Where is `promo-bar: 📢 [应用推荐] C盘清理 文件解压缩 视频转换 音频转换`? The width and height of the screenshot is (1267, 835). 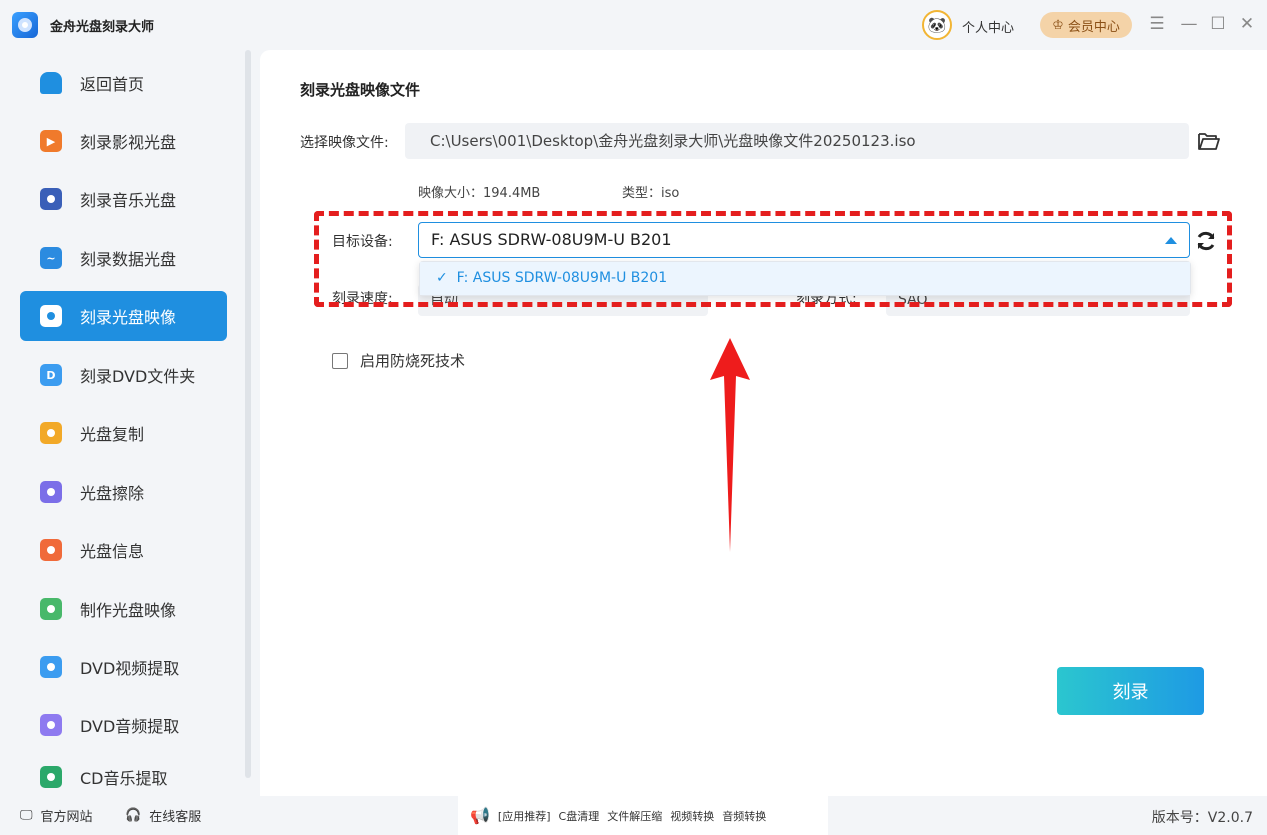
promo-bar: 📢 [应用推荐] C盘清理 文件解压缩 视频转换 音频转换 is located at coordinates (643, 815).